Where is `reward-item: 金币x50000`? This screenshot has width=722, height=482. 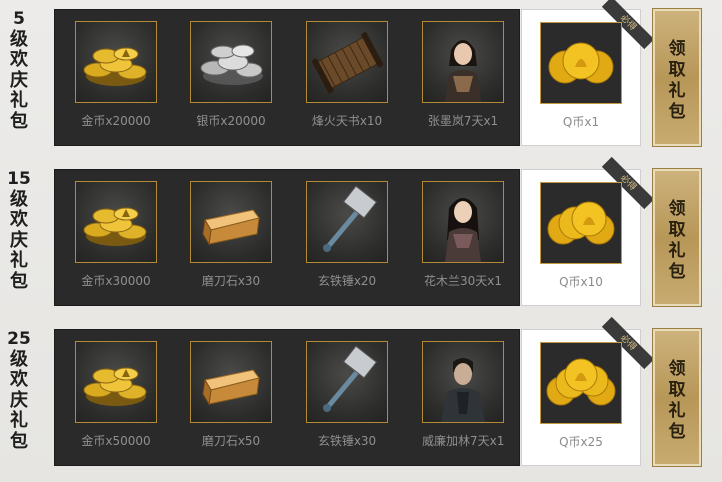
reward-item: 金币x50000 is located at coordinates (116, 395).